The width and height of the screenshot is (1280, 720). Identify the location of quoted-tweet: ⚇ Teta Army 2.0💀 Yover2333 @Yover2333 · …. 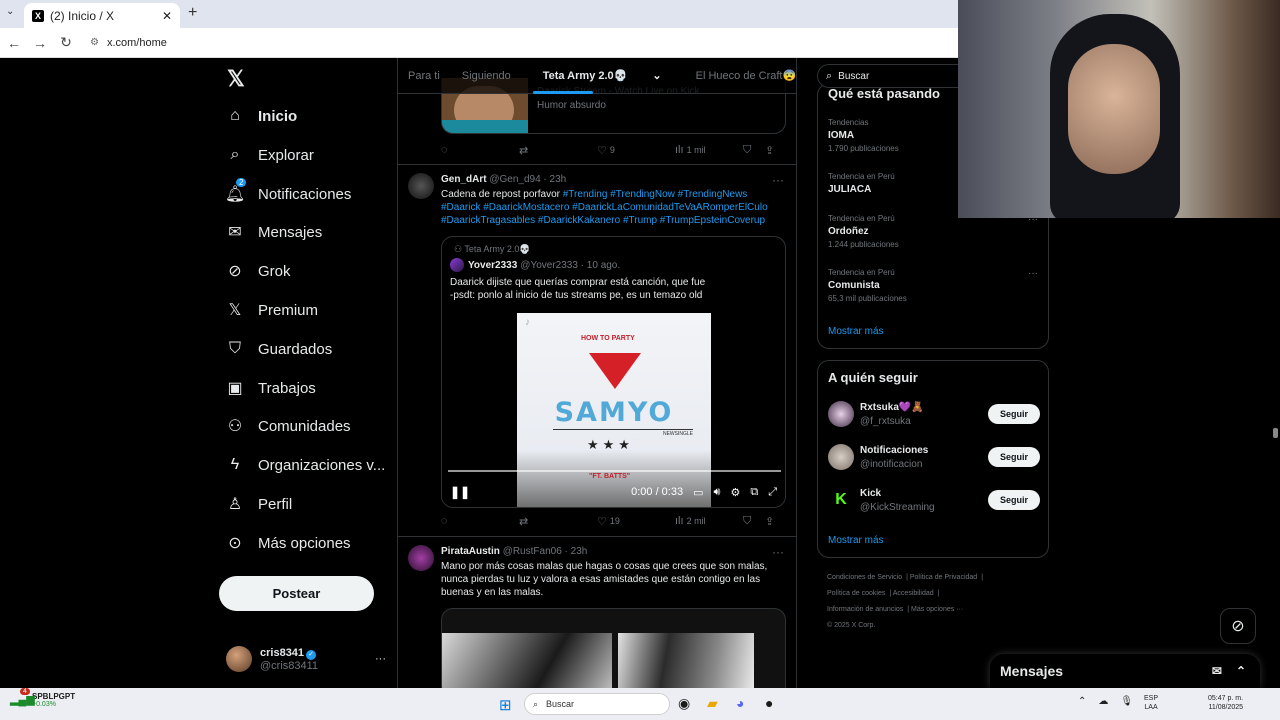
(613, 372).